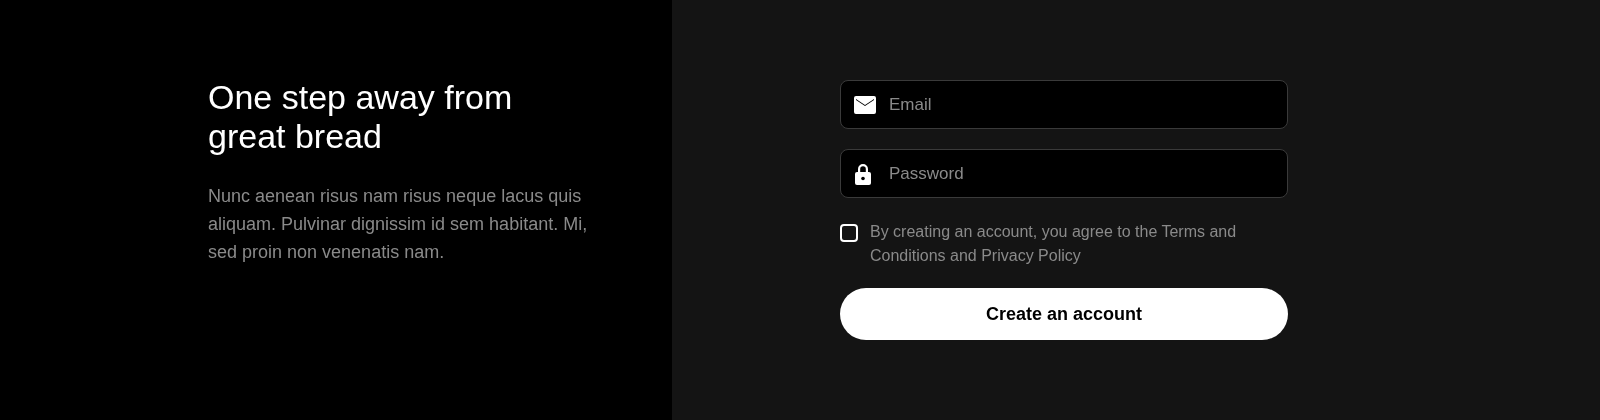 The height and width of the screenshot is (420, 1600). What do you see at coordinates (1064, 104) in the screenshot?
I see `email-field: Email` at bounding box center [1064, 104].